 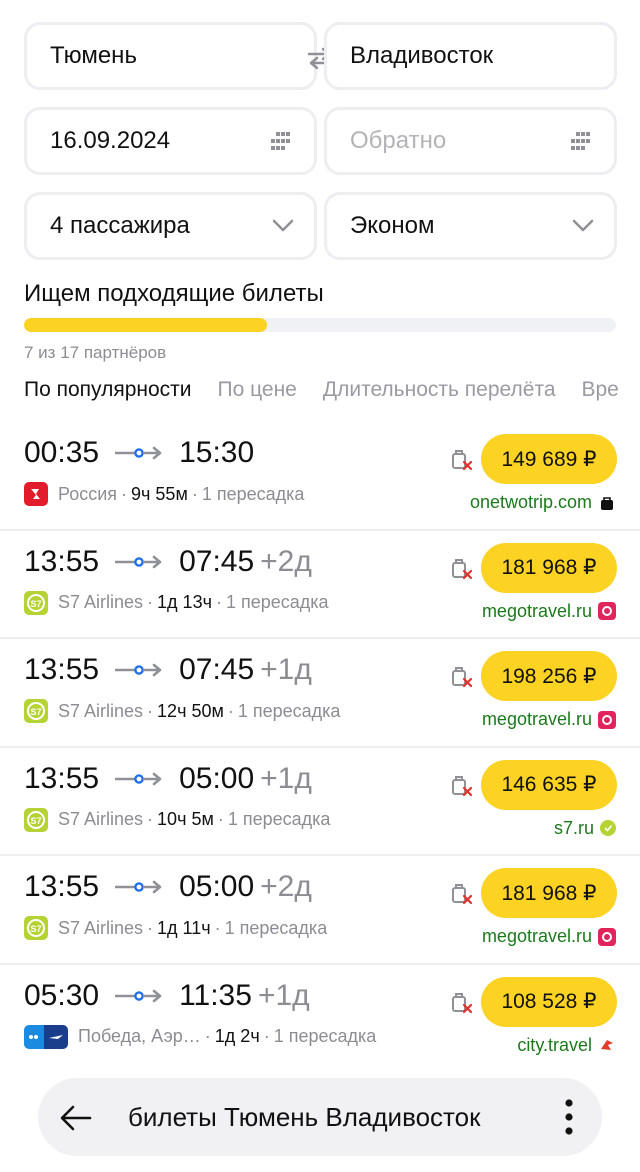 What do you see at coordinates (530, 502) in the screenshot?
I see `agency-name: onetwotrip.com` at bounding box center [530, 502].